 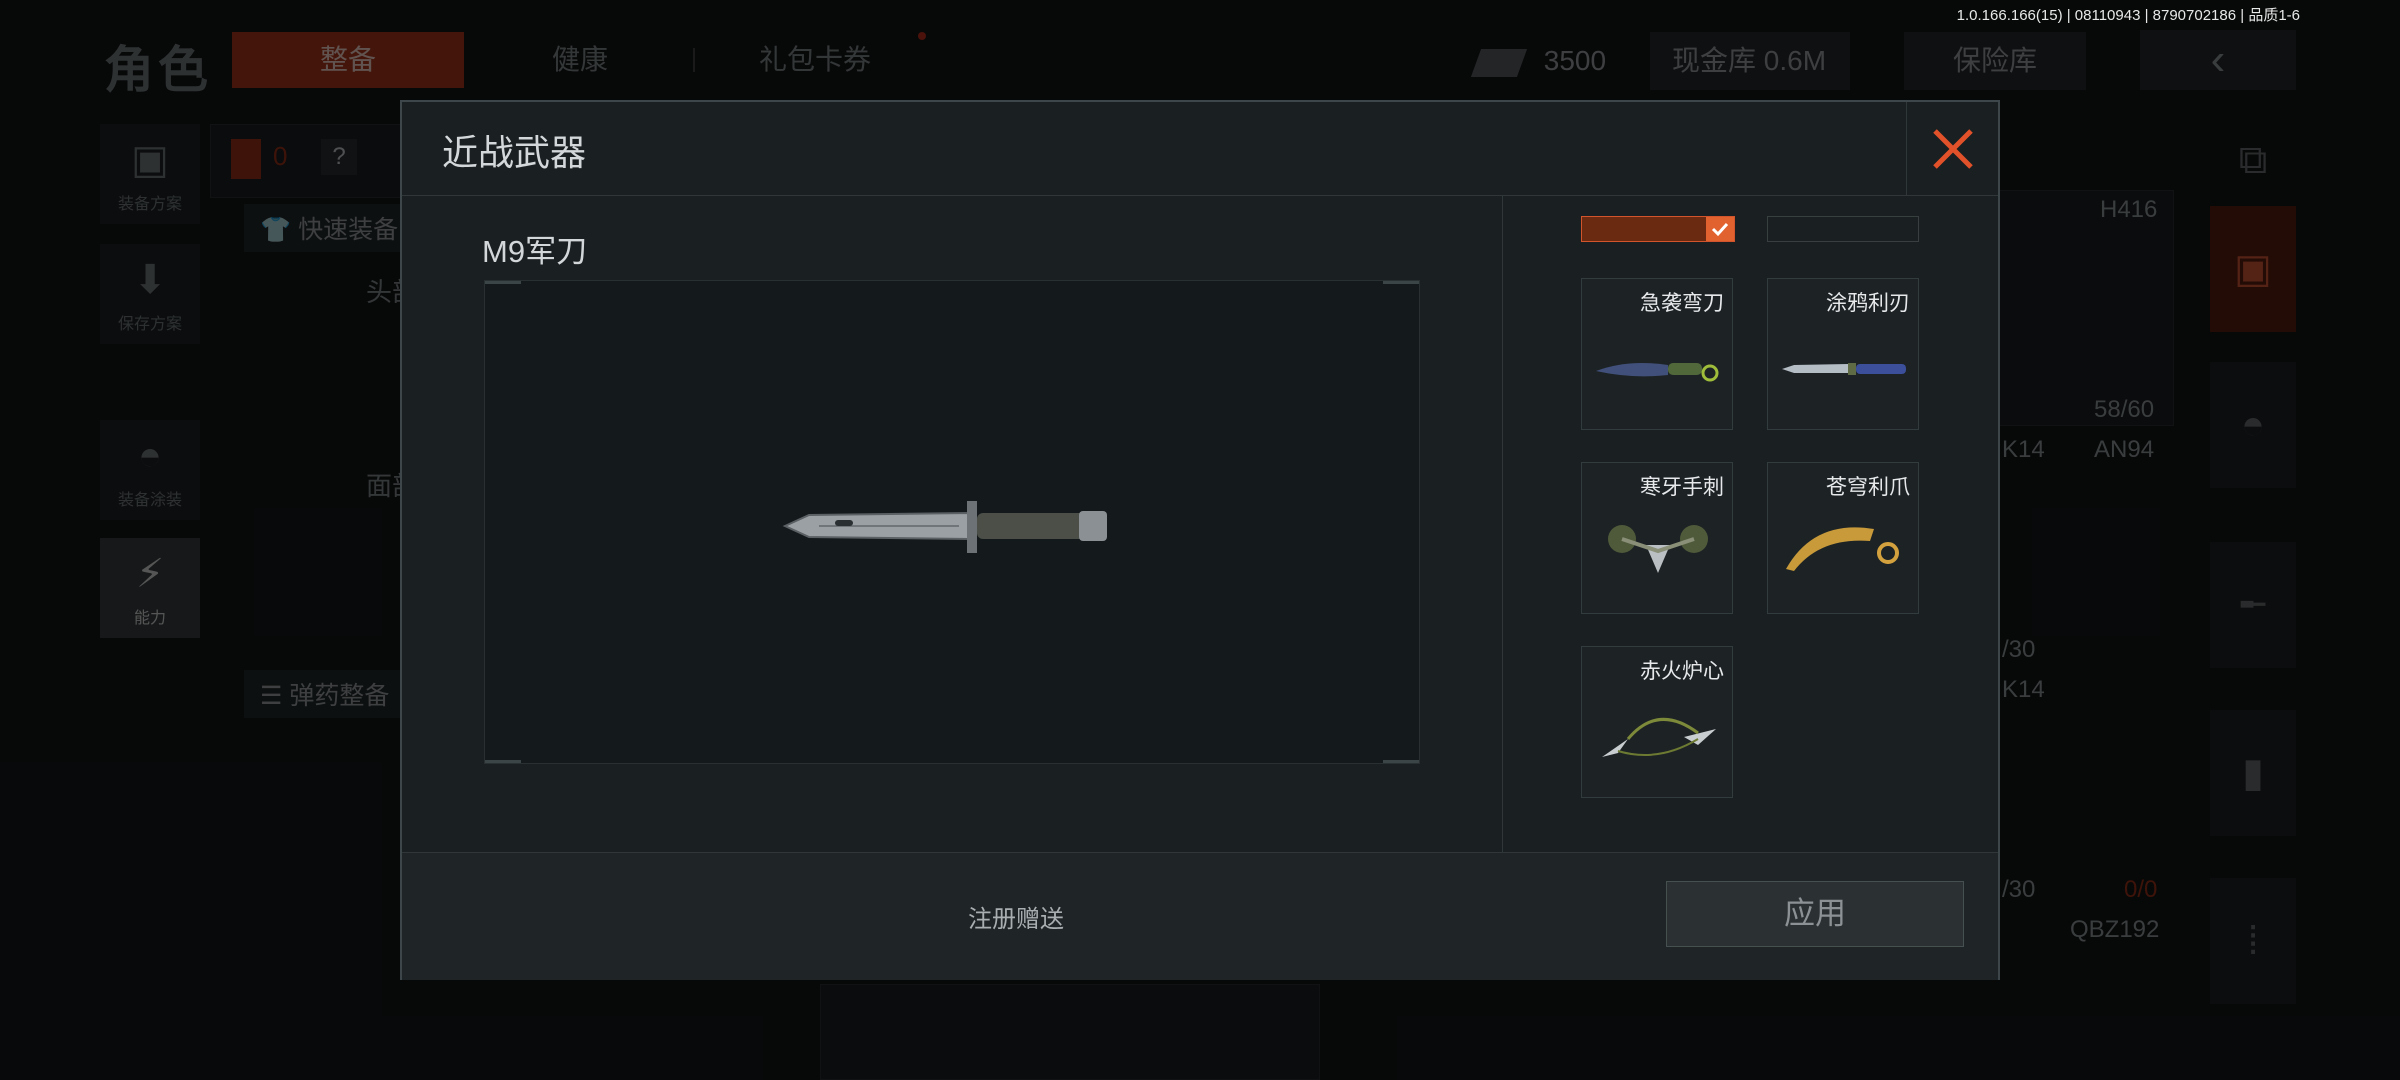 What do you see at coordinates (1538, 61) in the screenshot?
I see `cash-display: 3500` at bounding box center [1538, 61].